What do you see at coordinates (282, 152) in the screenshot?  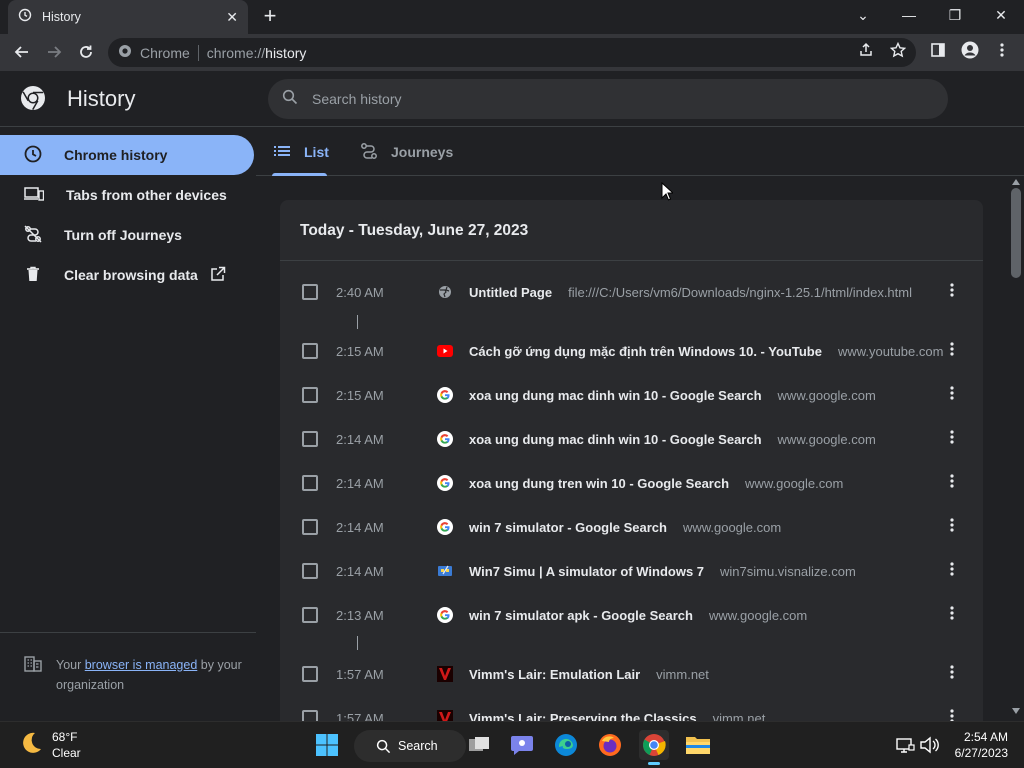 I see `list-icon` at bounding box center [282, 152].